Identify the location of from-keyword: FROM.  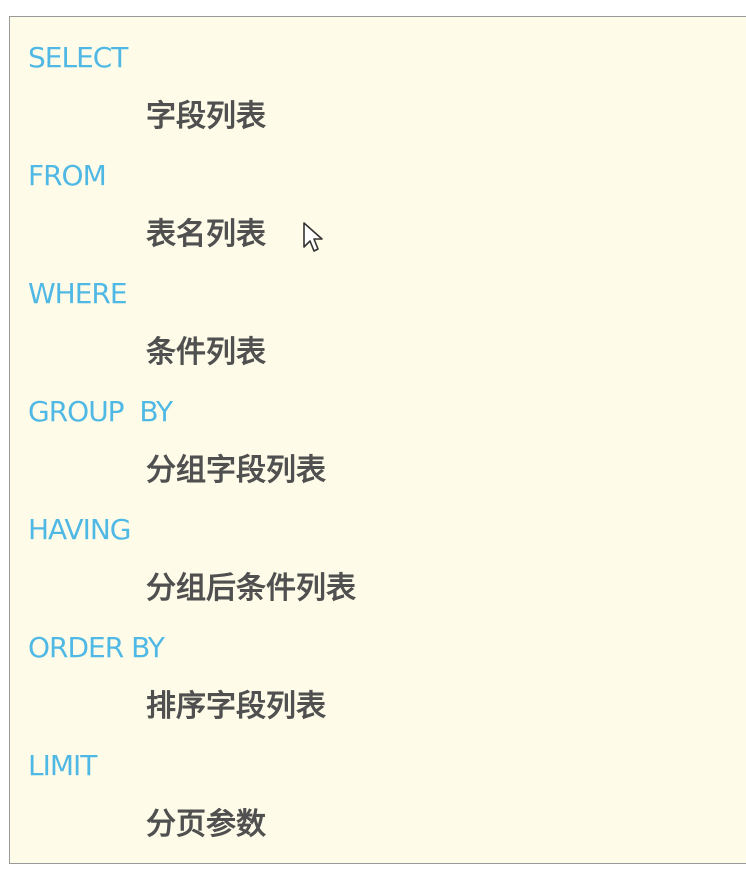
(67, 175).